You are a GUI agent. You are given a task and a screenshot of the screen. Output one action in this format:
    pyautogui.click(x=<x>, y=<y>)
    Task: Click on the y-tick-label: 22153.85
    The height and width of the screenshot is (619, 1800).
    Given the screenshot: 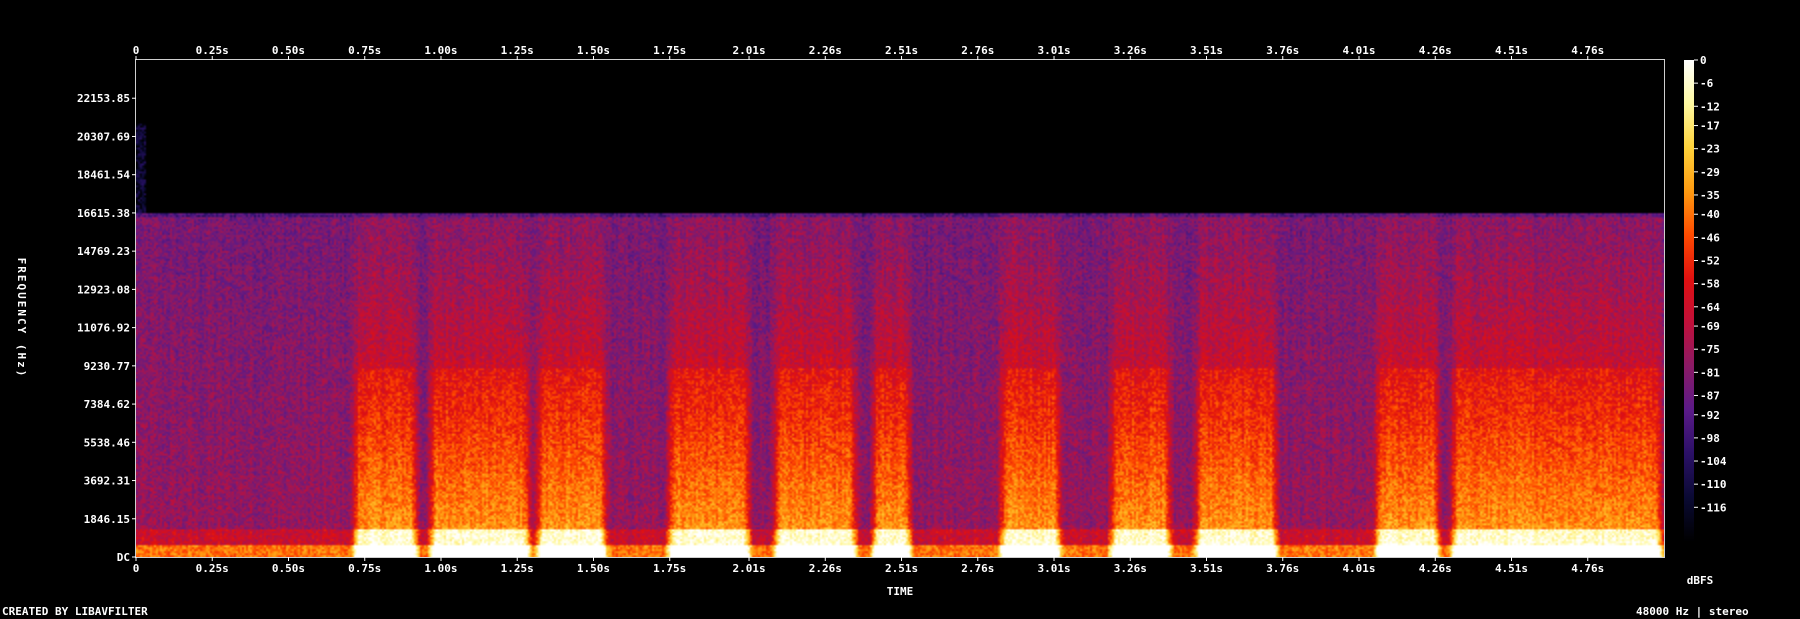 What is the action you would take?
    pyautogui.click(x=103, y=98)
    